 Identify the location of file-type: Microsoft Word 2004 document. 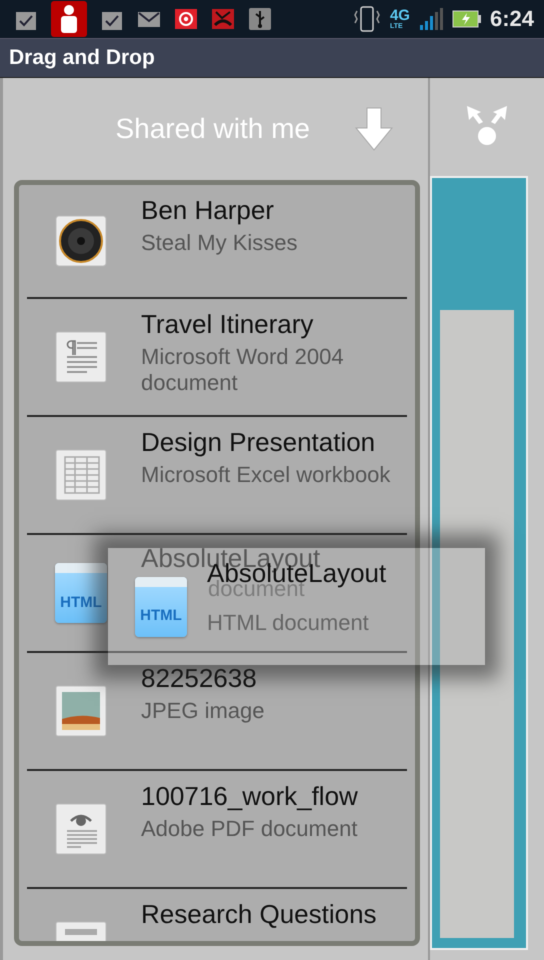
(243, 370).